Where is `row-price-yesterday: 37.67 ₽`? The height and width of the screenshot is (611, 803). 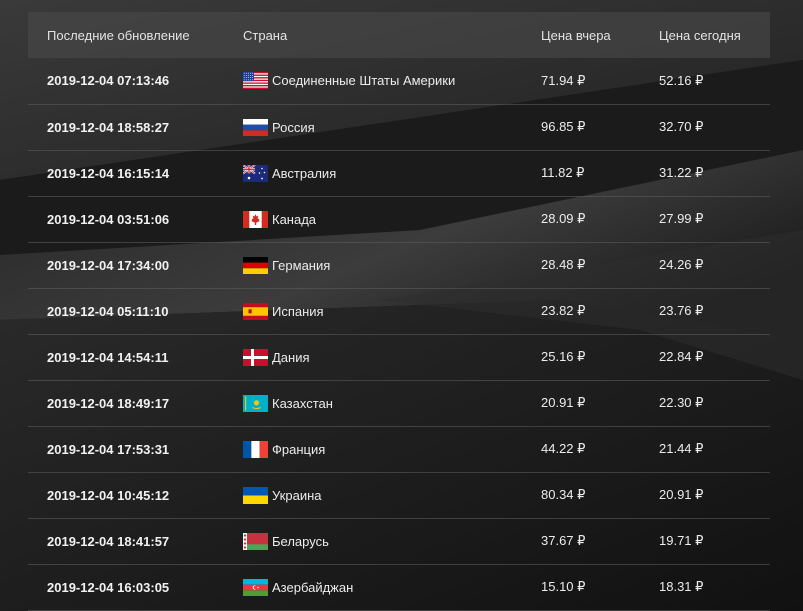
row-price-yesterday: 37.67 ₽ is located at coordinates (563, 540).